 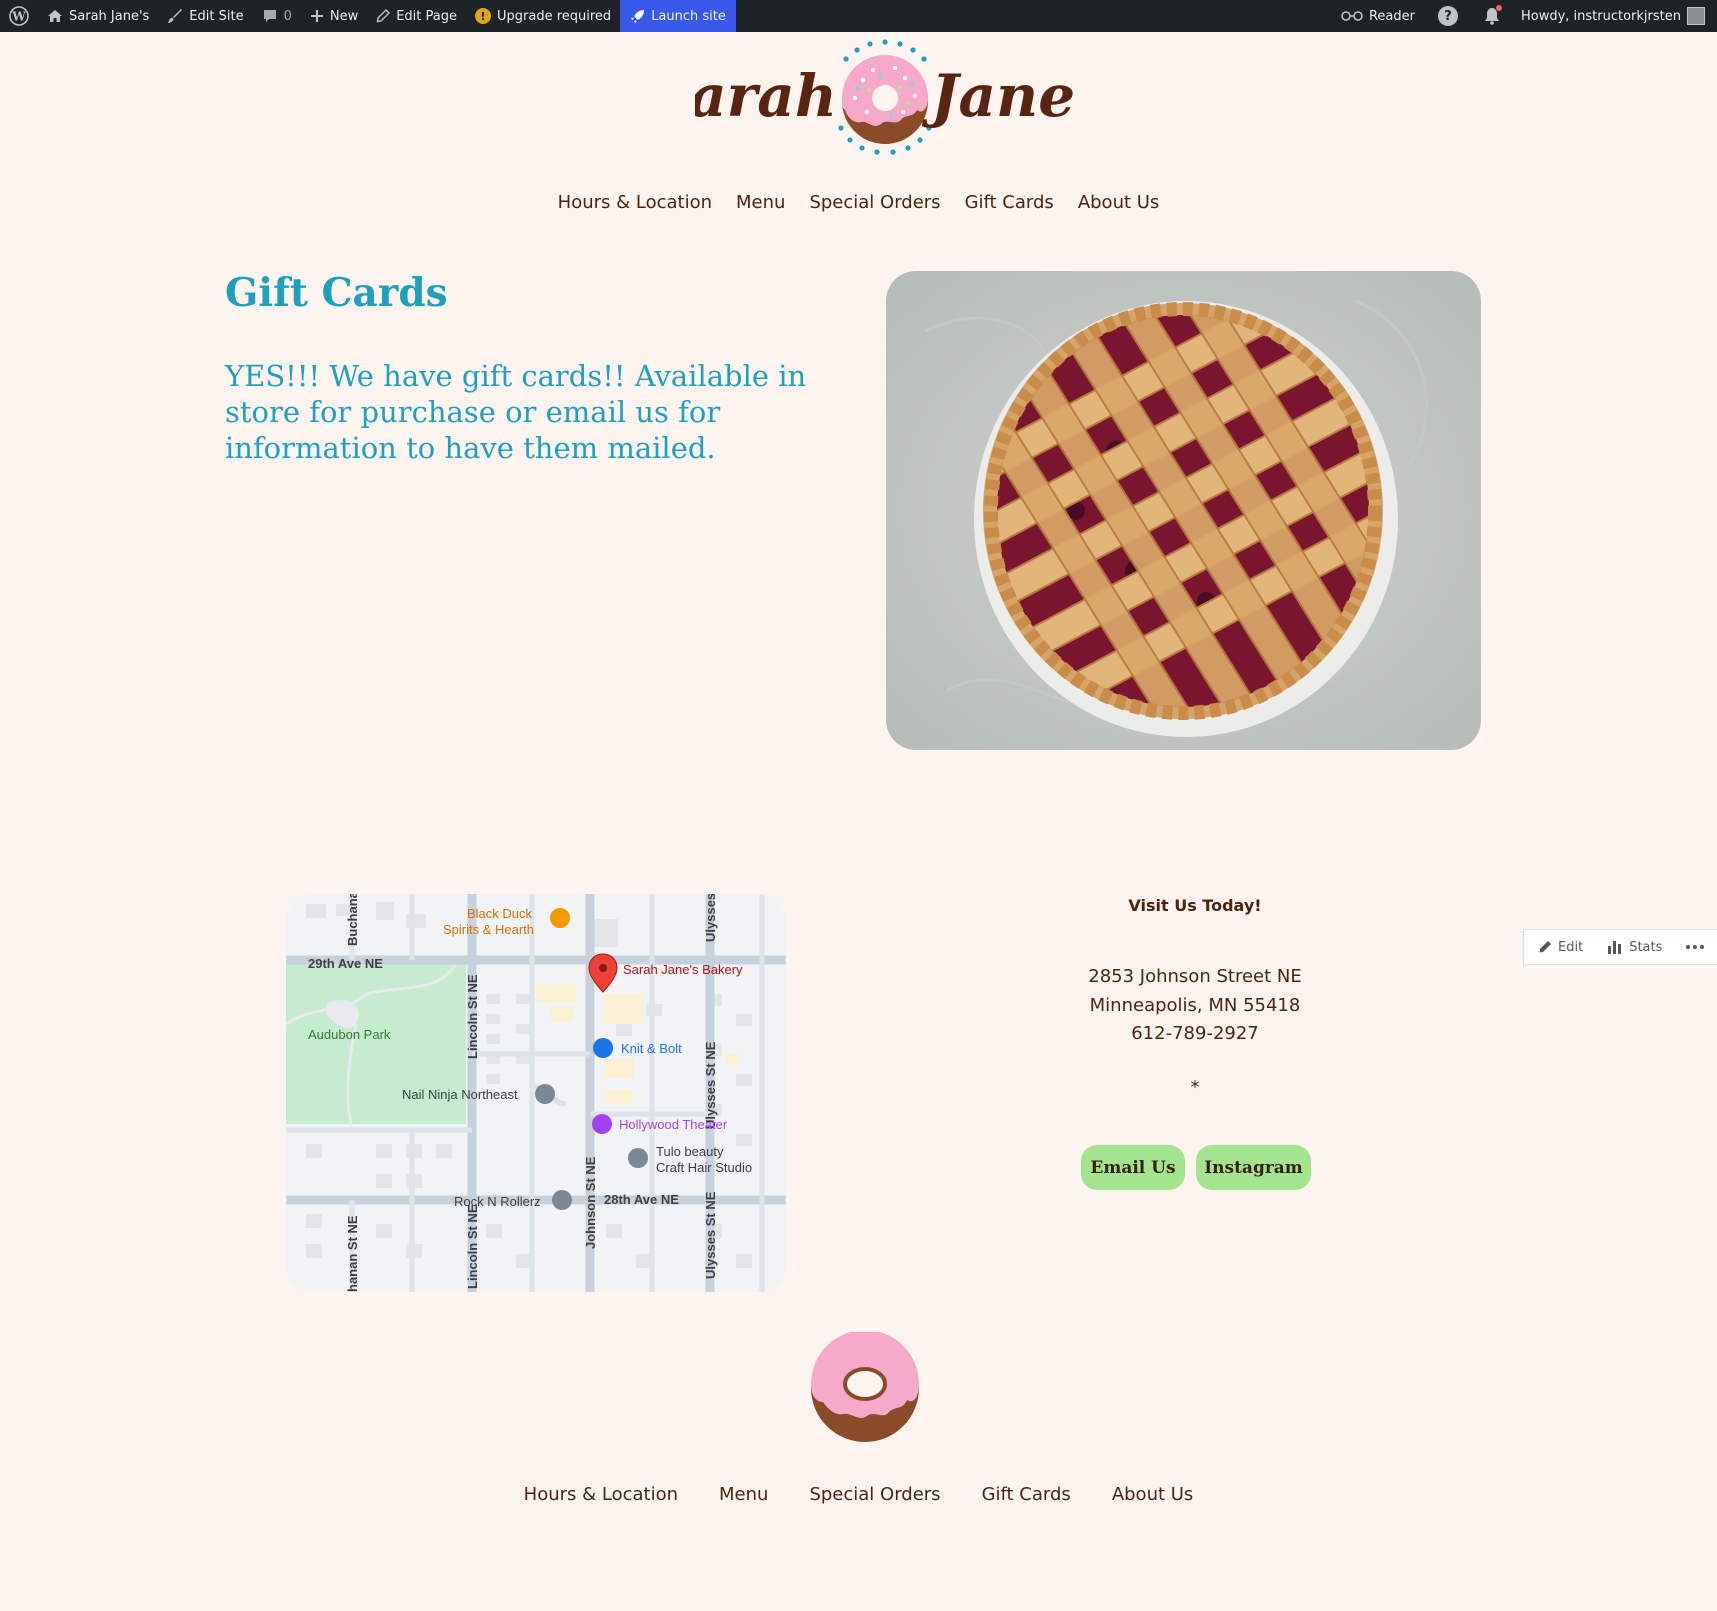 I want to click on street-lincoln: Lincoln St NE, so click(x=472, y=1016).